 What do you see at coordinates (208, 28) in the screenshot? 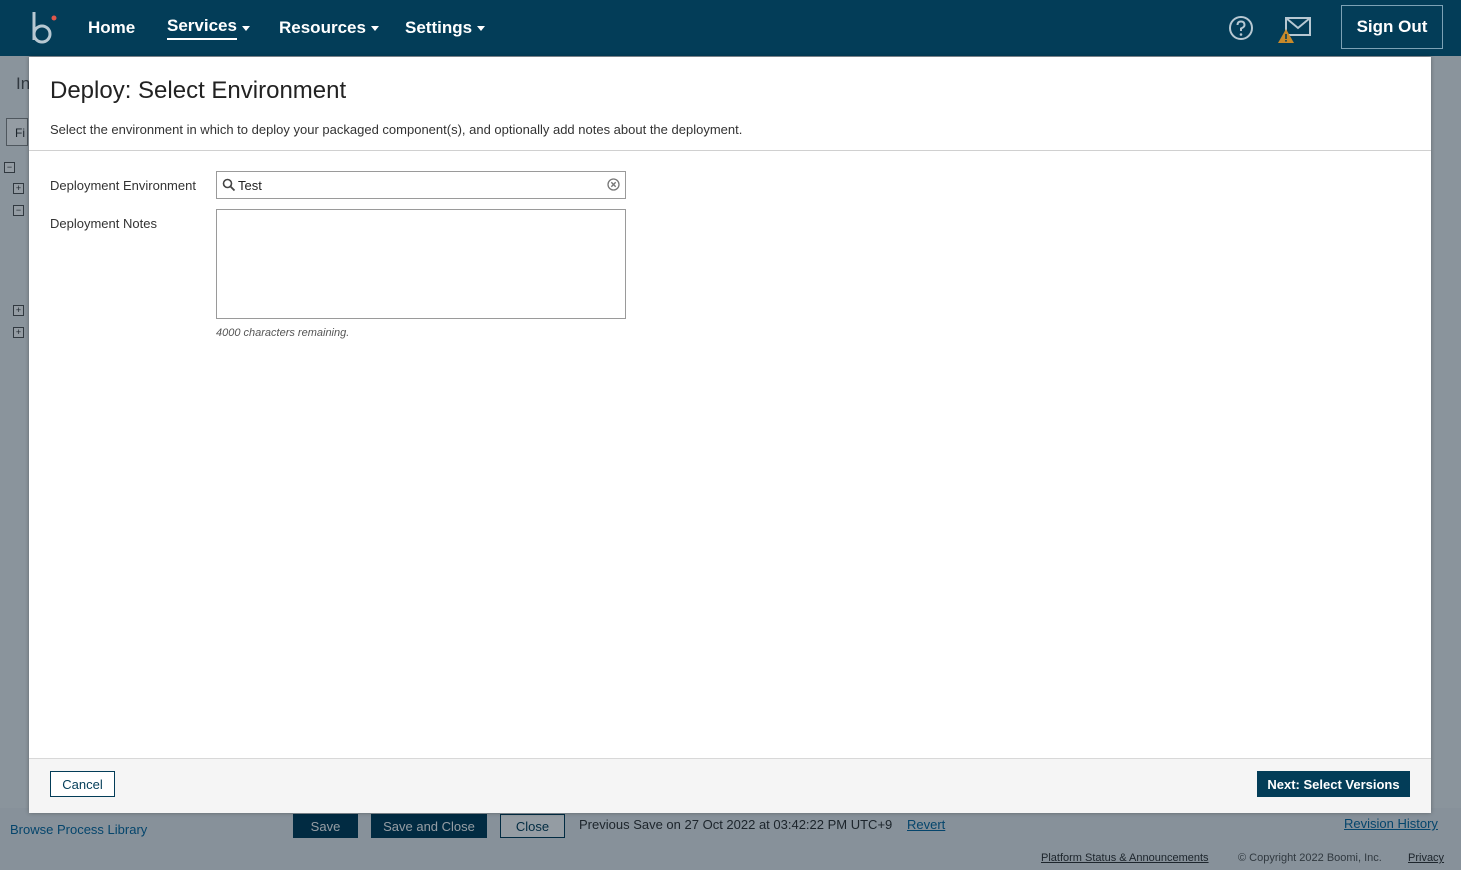
I see `nav-services: Services` at bounding box center [208, 28].